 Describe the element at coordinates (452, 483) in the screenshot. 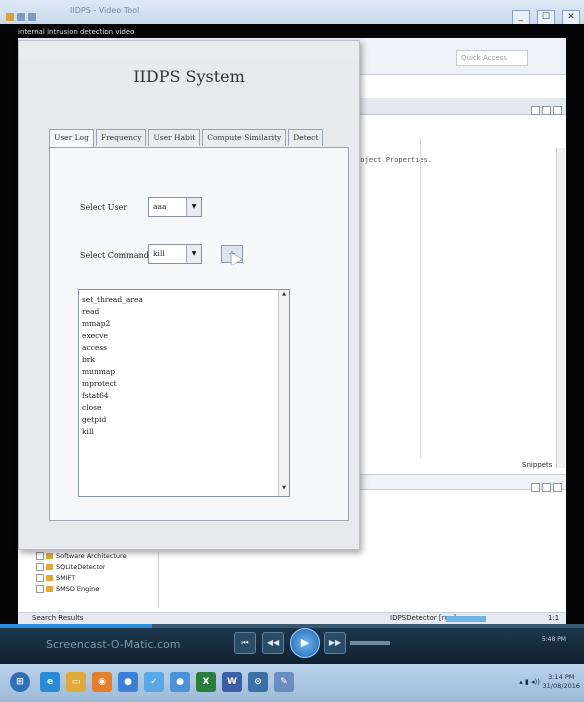

I see `bottom-panel-bar` at that location.